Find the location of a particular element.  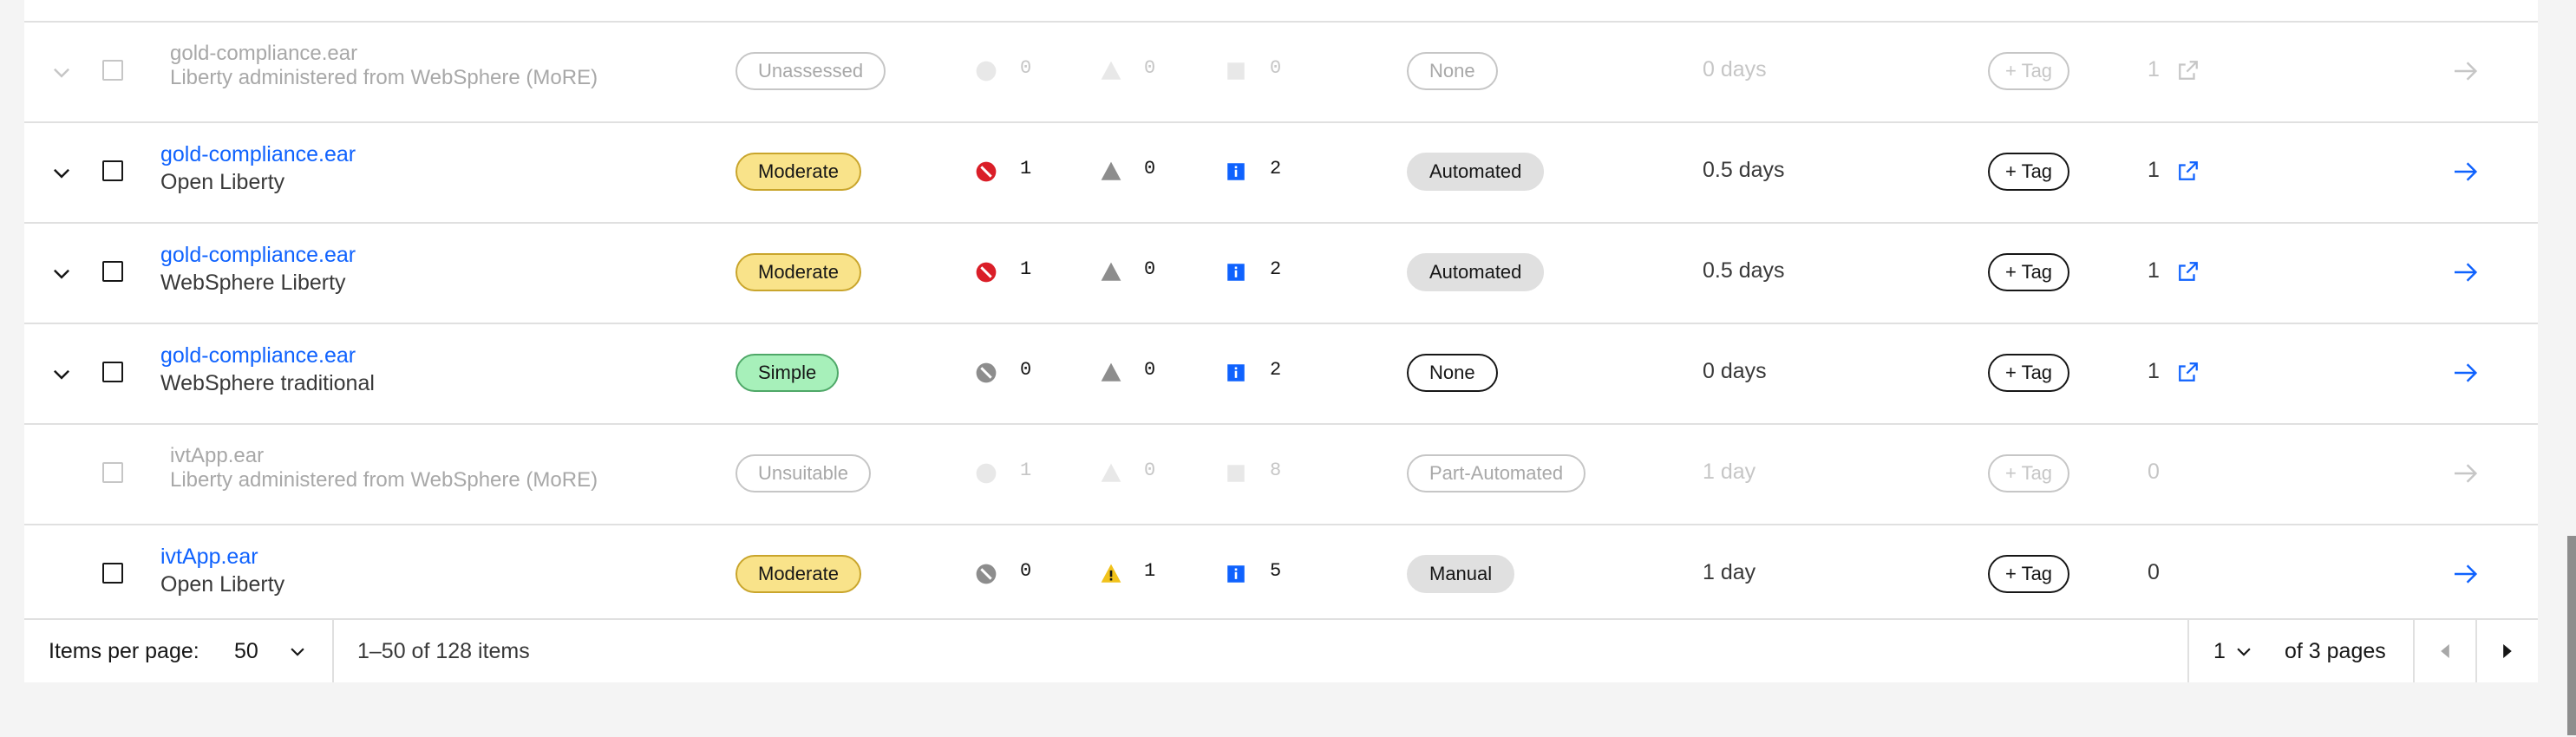

target-runtime: WebSphere traditional is located at coordinates (267, 383).